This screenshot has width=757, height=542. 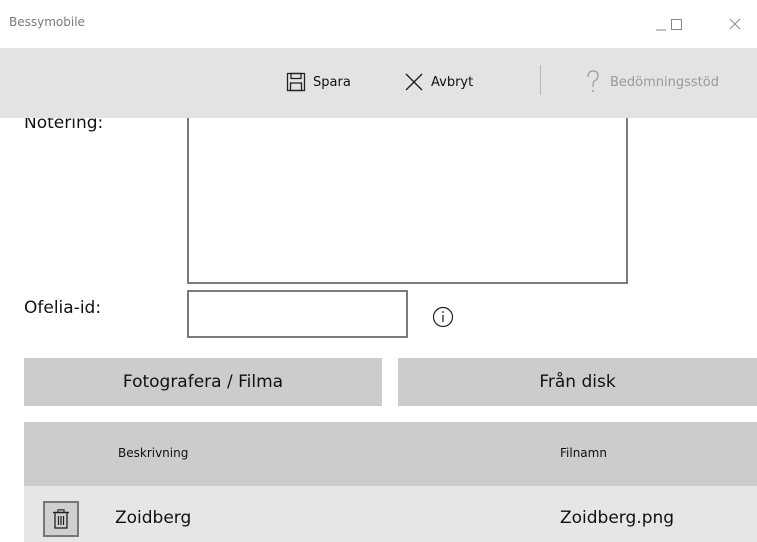 I want to click on grid-header: Beskrivning Filnamn, so click(x=390, y=454).